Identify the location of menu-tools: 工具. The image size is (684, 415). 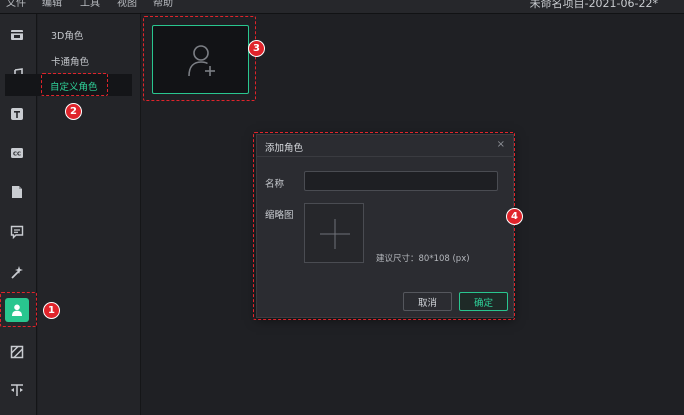
(90, 4).